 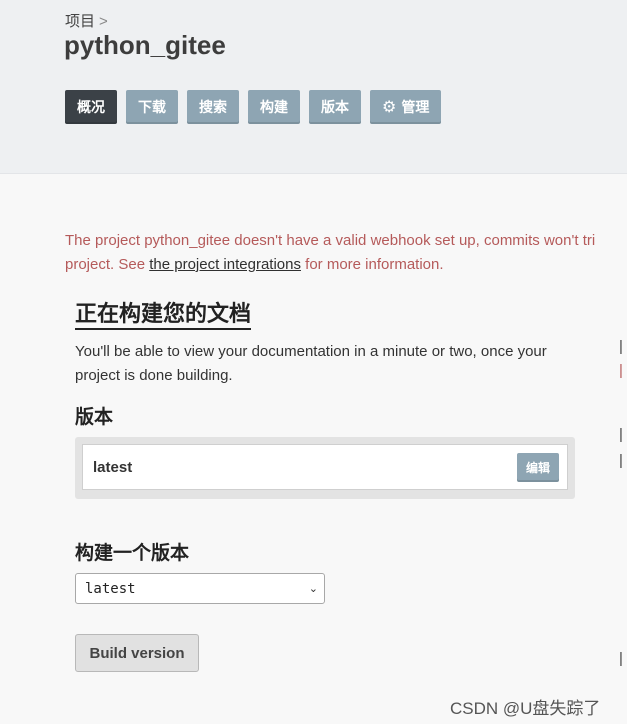 What do you see at coordinates (137, 653) in the screenshot?
I see `build-version-button: Build version` at bounding box center [137, 653].